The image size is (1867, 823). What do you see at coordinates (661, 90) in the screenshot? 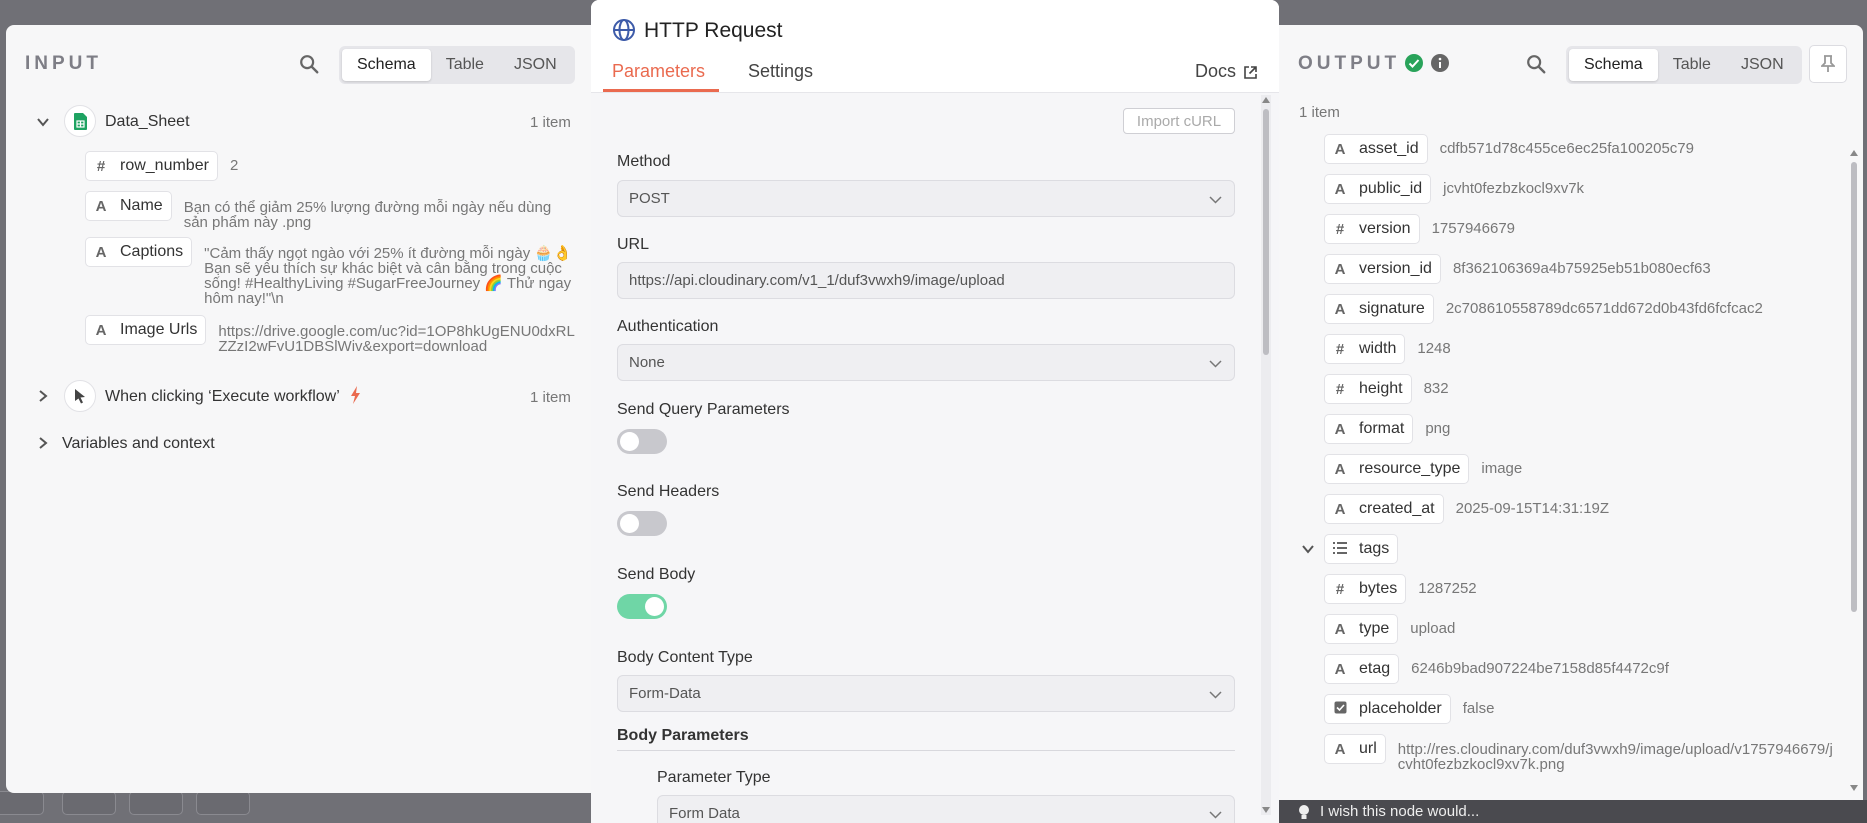
I see `active-tab-indicator` at bounding box center [661, 90].